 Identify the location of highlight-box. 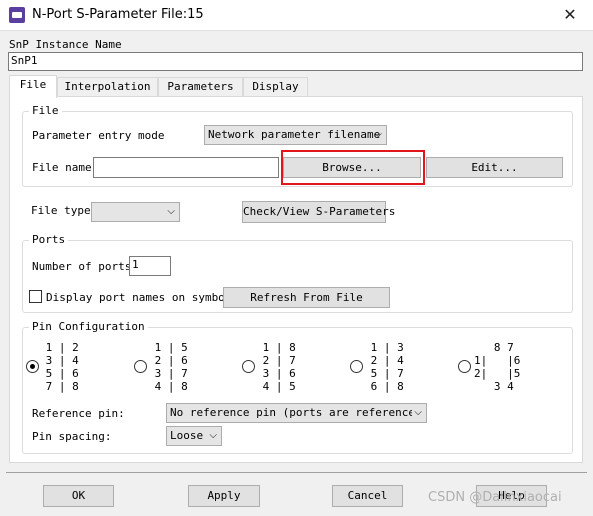
(353, 167).